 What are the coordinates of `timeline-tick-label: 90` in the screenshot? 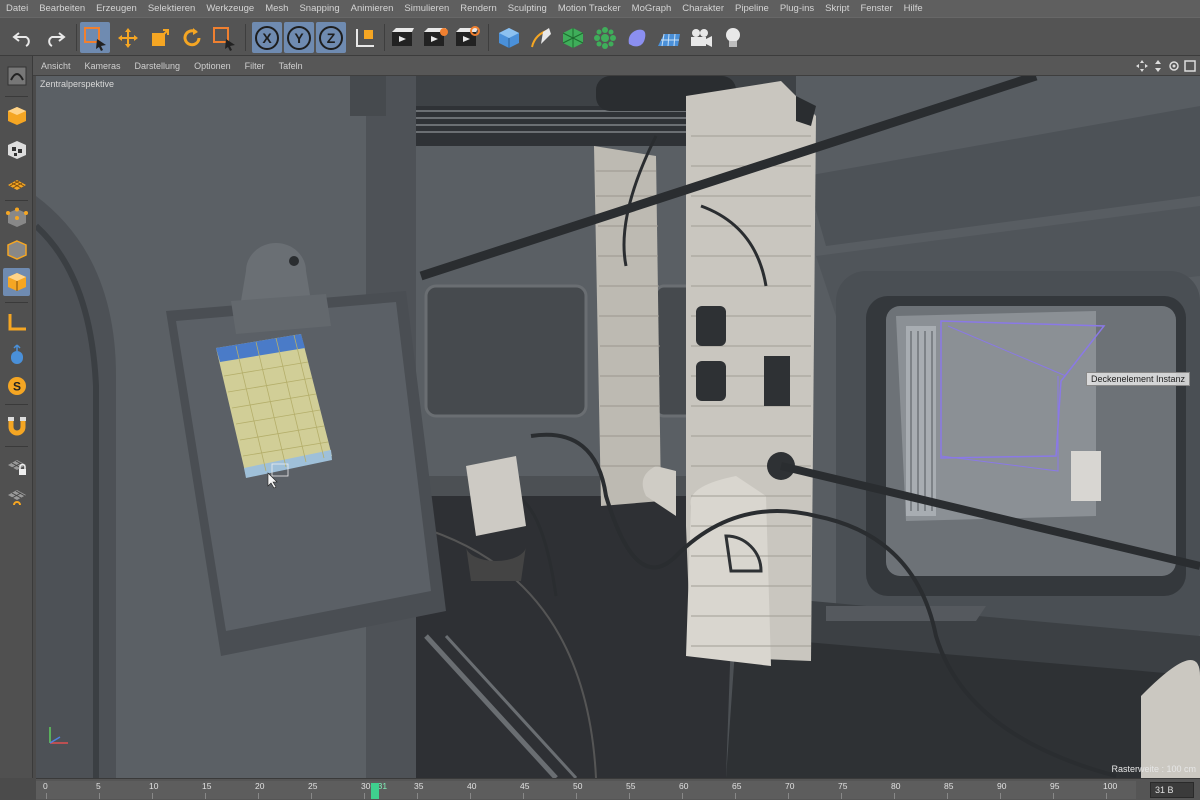 It's located at (1002, 786).